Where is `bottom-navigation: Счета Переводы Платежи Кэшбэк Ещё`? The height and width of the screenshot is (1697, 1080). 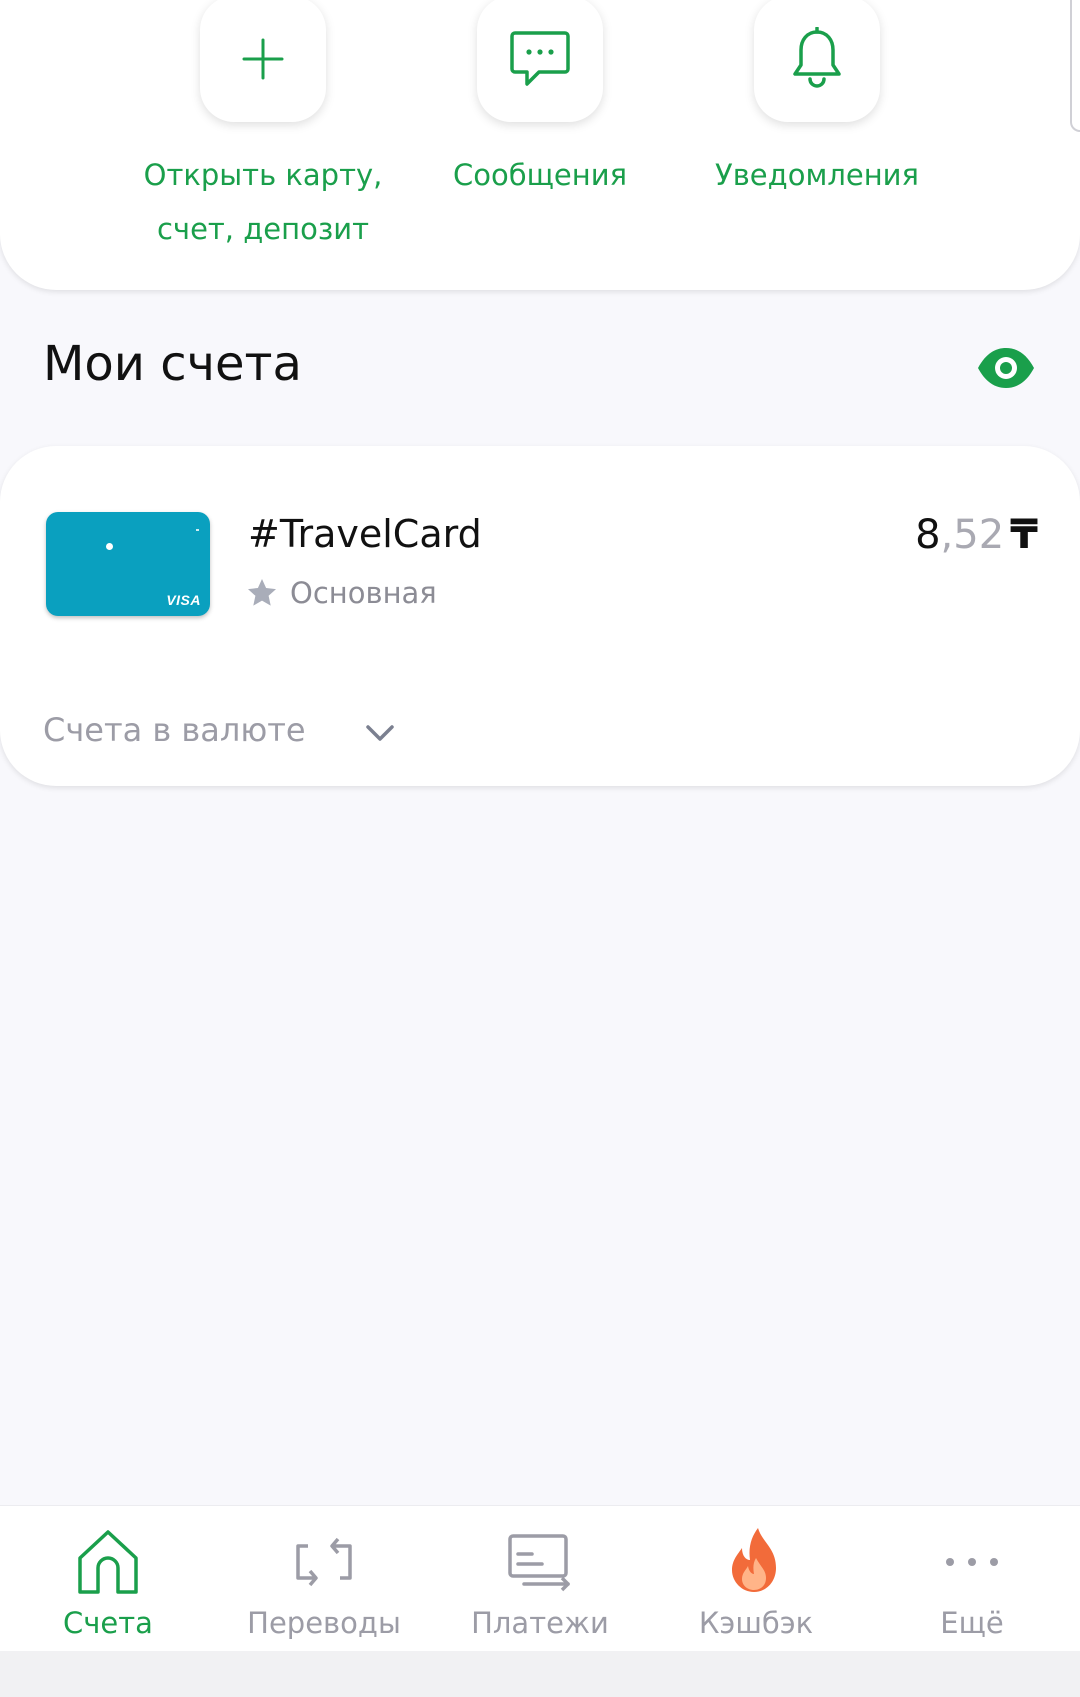 bottom-navigation: Счета Переводы Платежи Кэшбэк Ещё is located at coordinates (540, 1578).